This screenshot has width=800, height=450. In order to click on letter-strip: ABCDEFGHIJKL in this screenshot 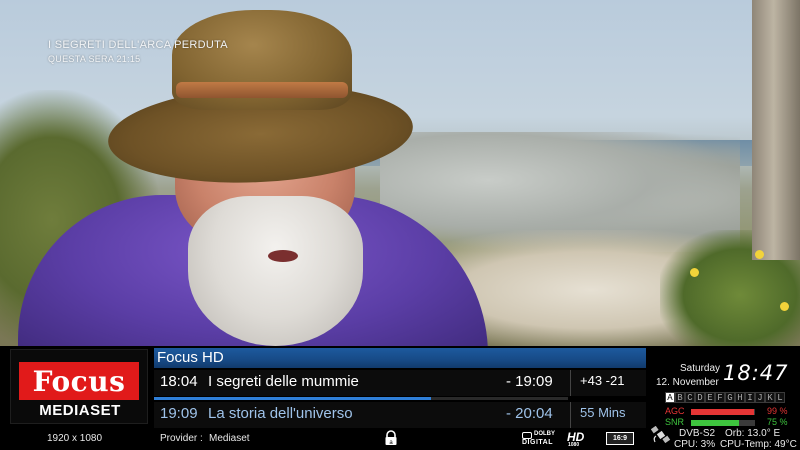, I will do `click(725, 397)`.